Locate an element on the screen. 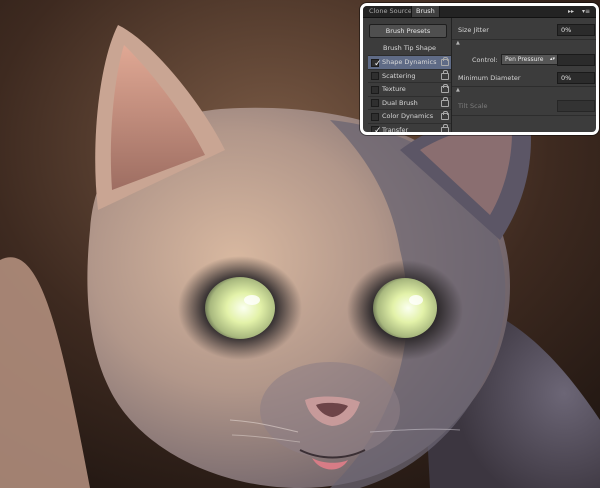 The image size is (600, 488). tilt-scale-value is located at coordinates (576, 106).